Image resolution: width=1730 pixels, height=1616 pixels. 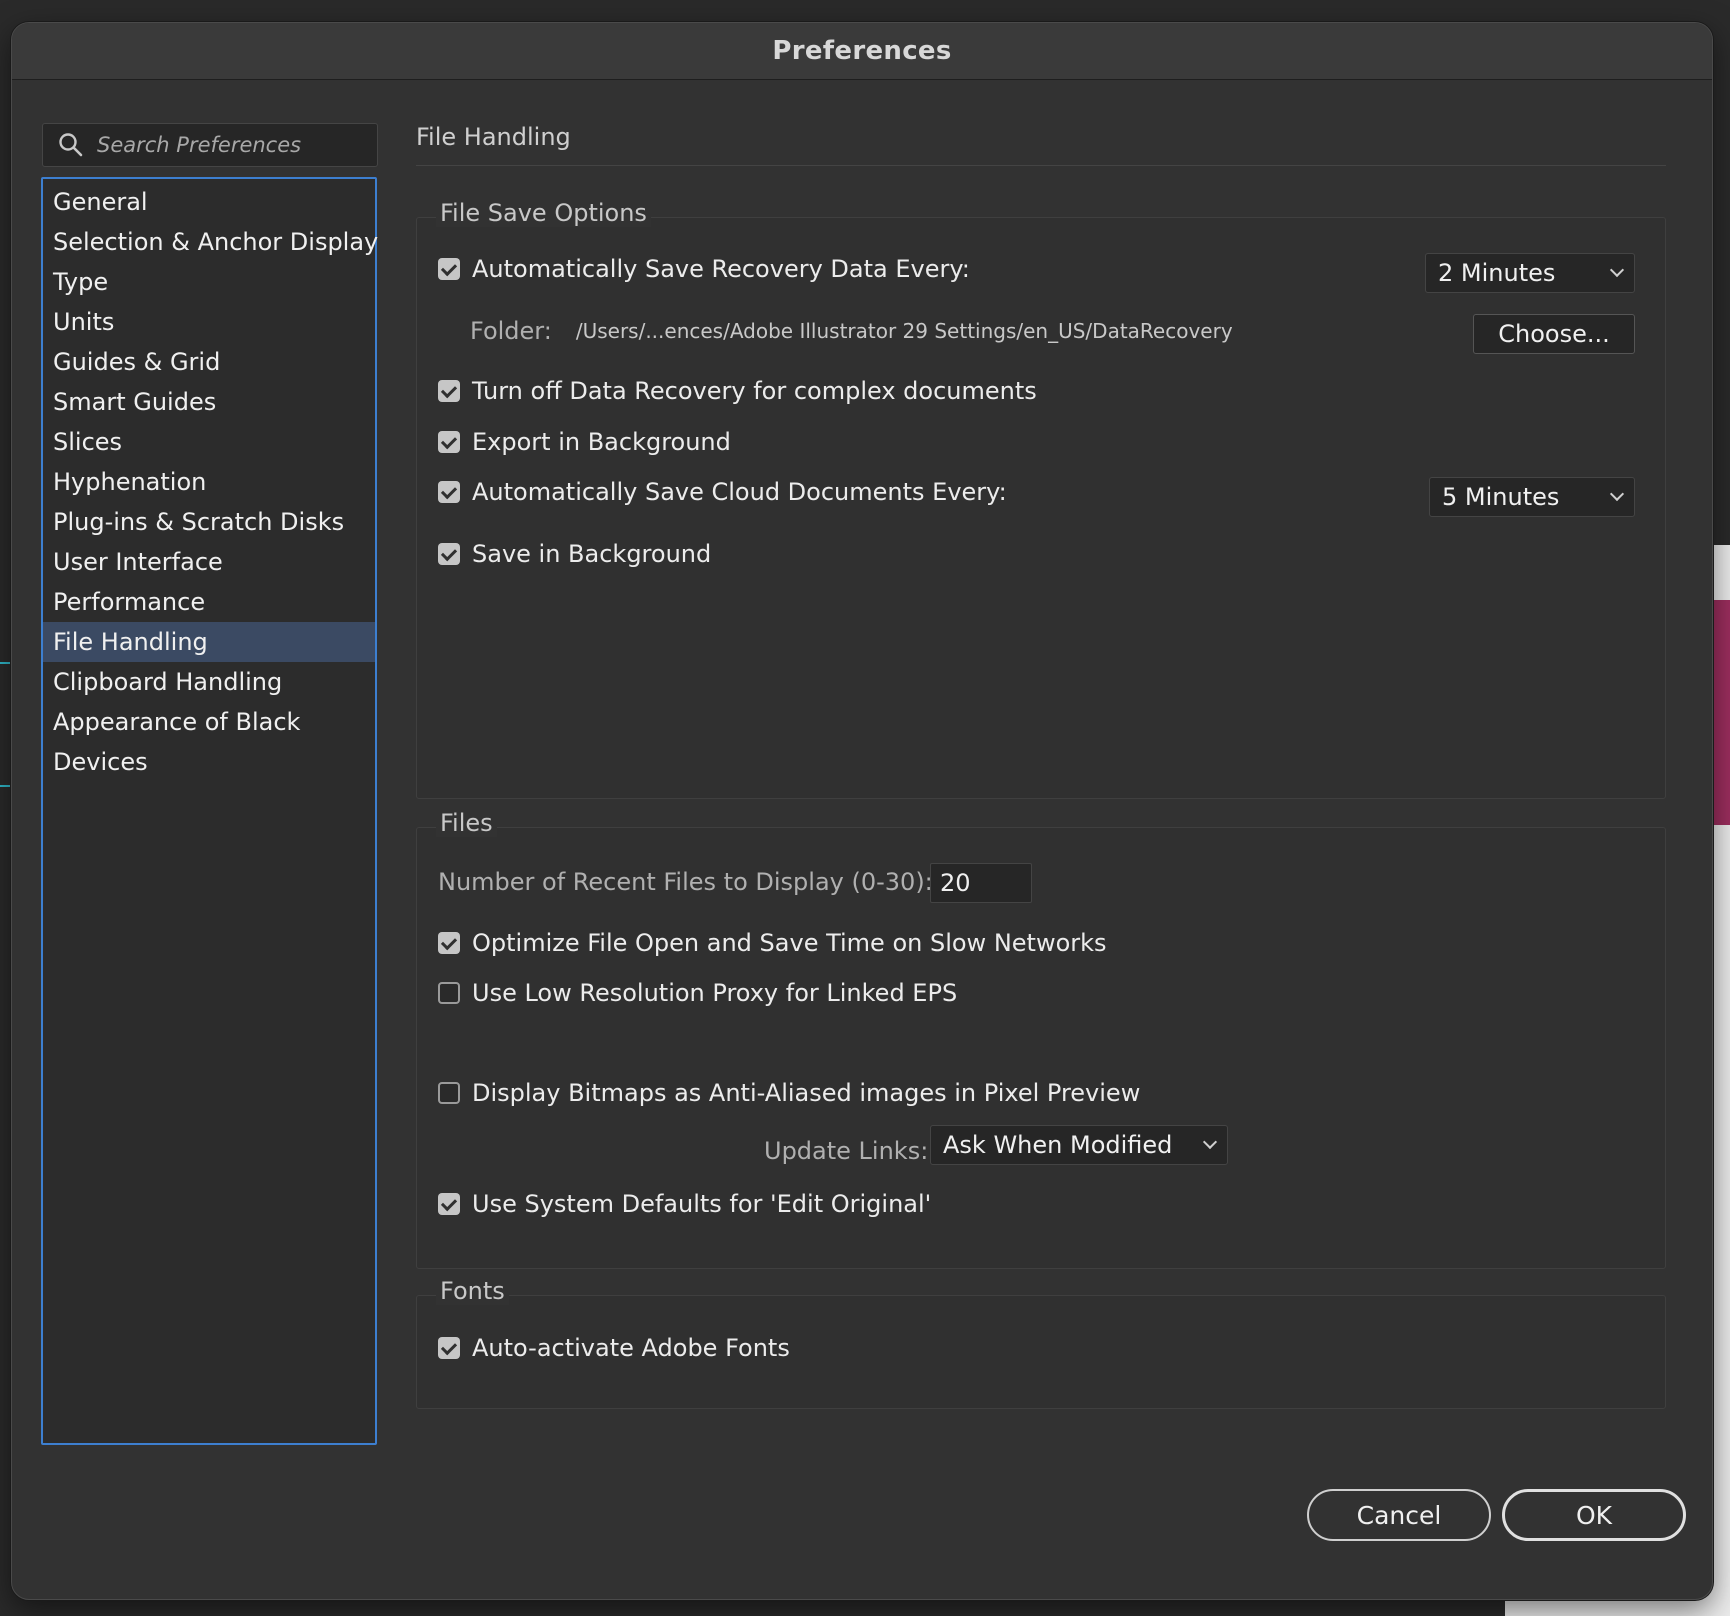 I want to click on search-icon, so click(x=71, y=145).